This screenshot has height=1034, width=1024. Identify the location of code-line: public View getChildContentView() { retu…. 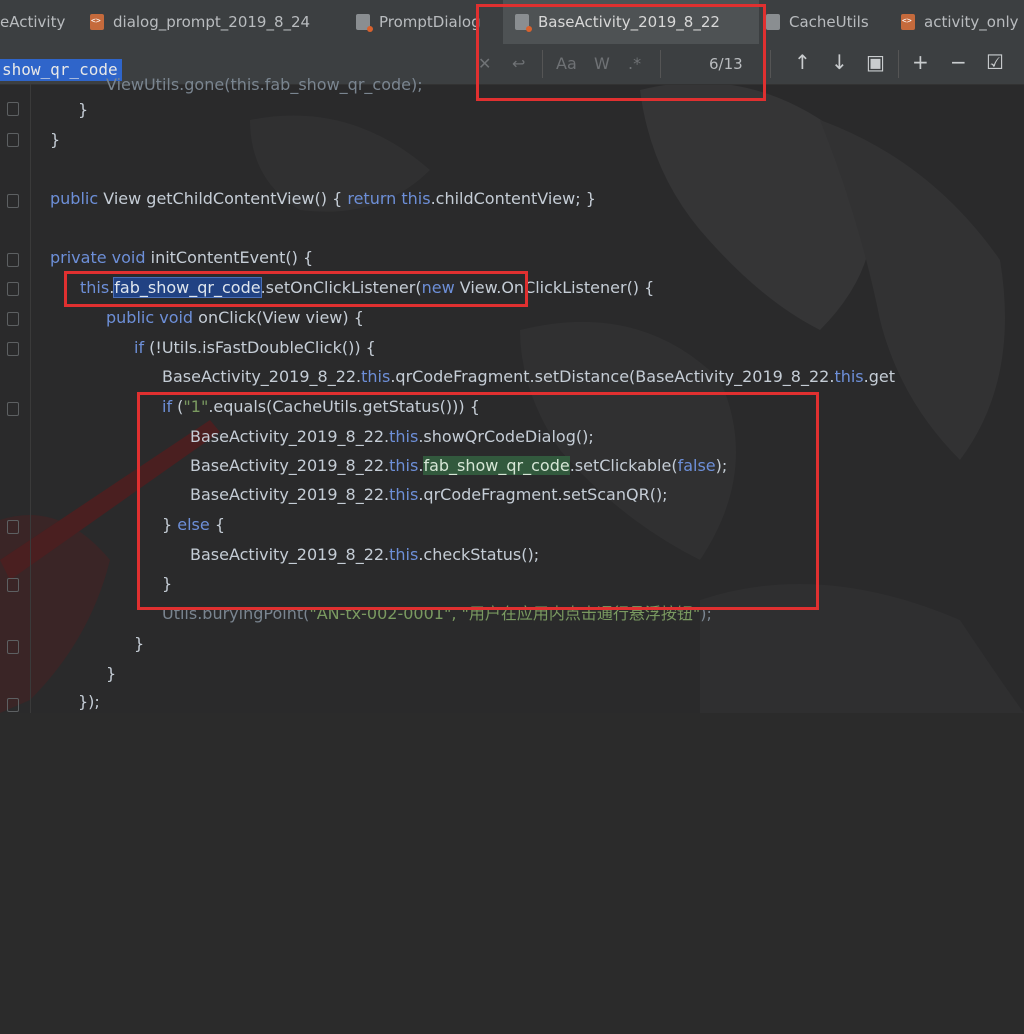
(323, 198).